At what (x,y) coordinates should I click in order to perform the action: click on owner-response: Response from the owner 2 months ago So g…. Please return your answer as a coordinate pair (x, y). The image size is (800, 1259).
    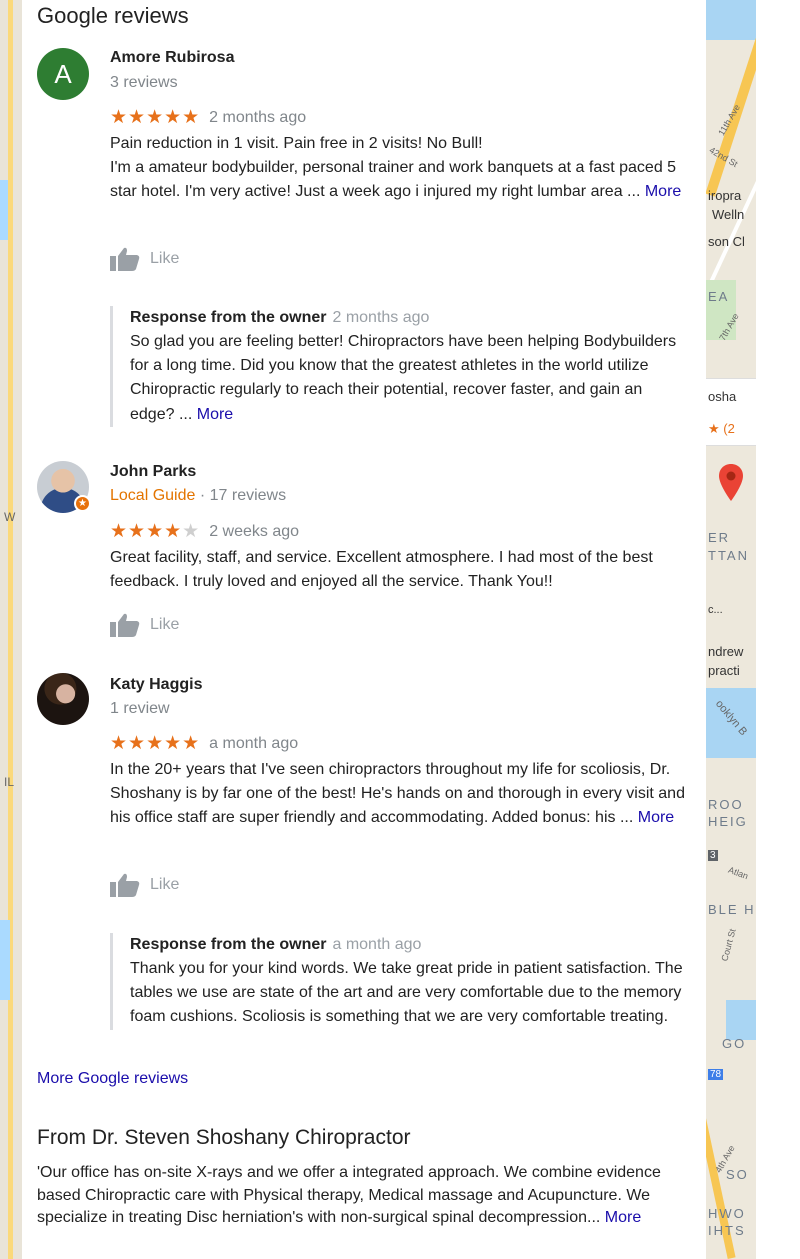
    Looking at the image, I should click on (397, 366).